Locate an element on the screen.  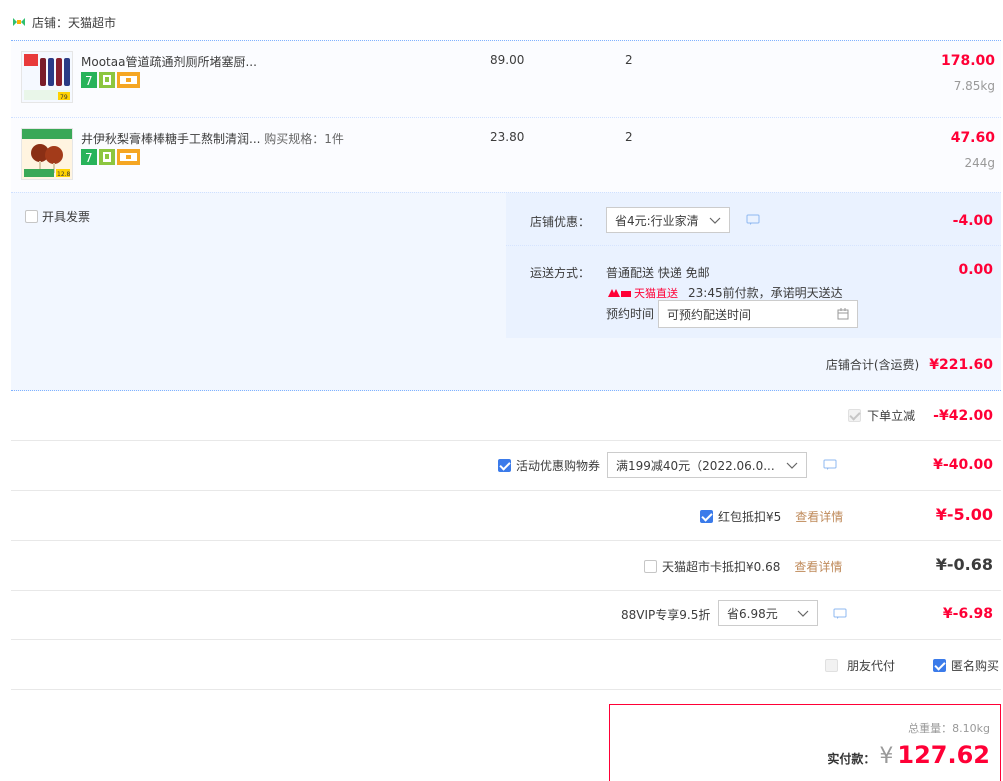
total-weight-value: 8.10kg is located at coordinates (971, 728).